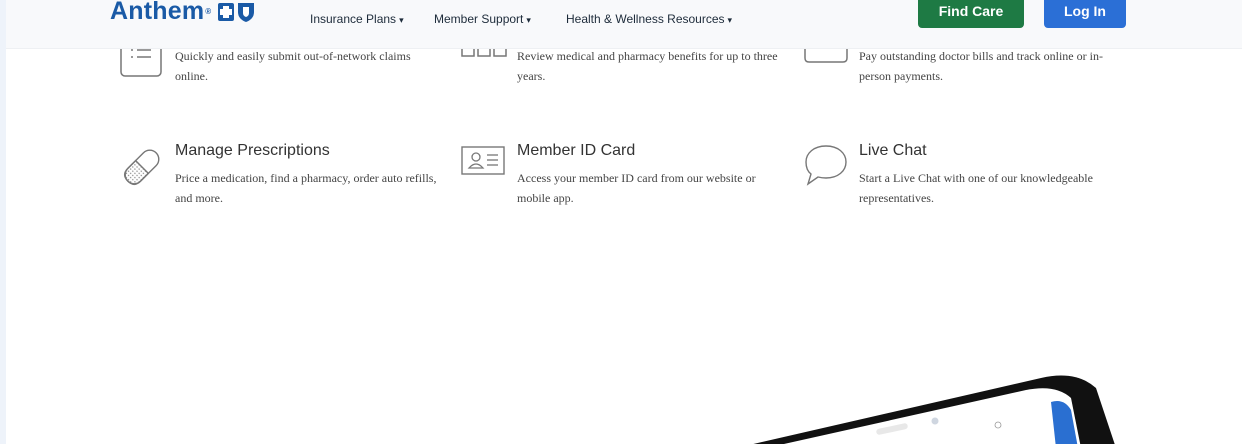 The height and width of the screenshot is (444, 1242). I want to click on nav-label: Insurance Plans, so click(353, 19).